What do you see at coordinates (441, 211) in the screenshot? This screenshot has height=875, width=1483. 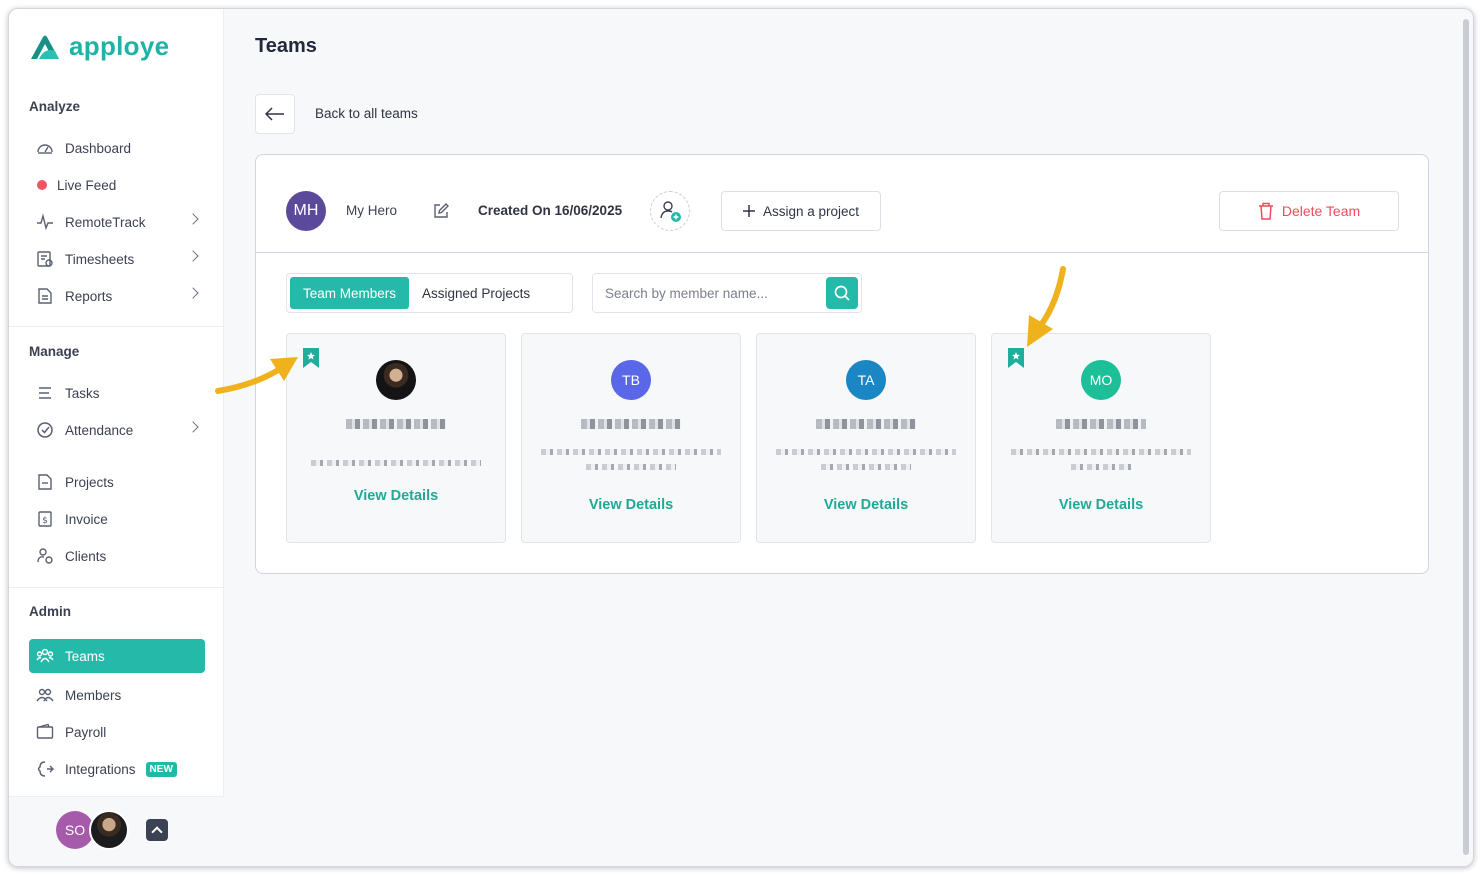 I see `edit-icon` at bounding box center [441, 211].